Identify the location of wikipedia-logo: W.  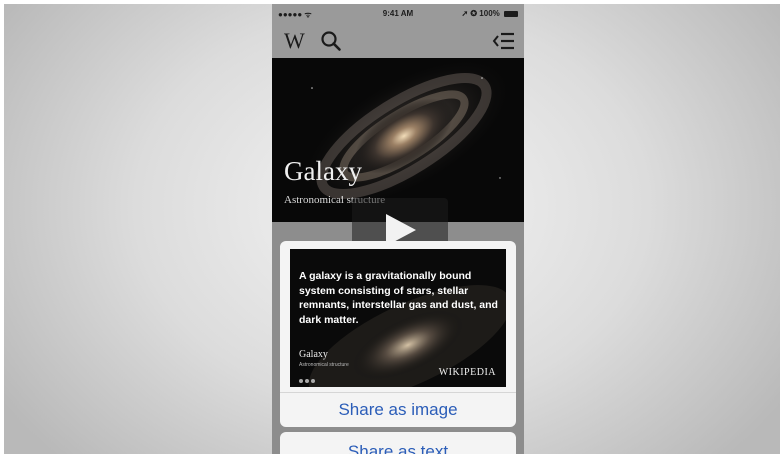
(294, 41).